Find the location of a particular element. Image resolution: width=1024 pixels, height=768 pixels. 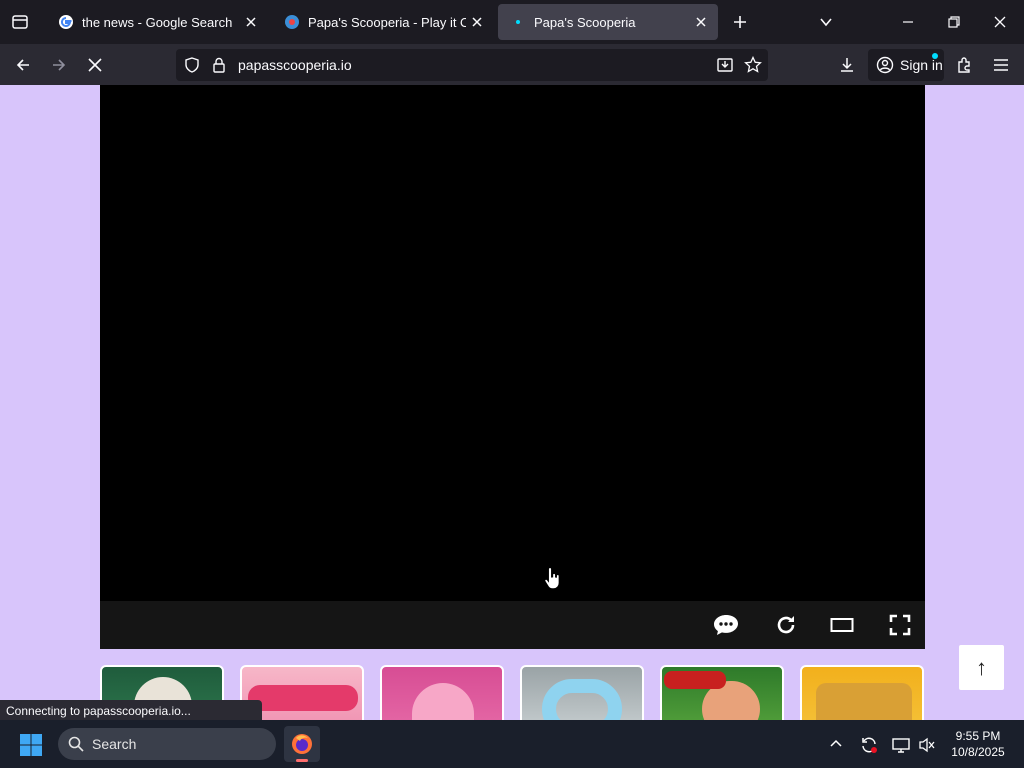

clock-time: 9:55 PM is located at coordinates (978, 736).